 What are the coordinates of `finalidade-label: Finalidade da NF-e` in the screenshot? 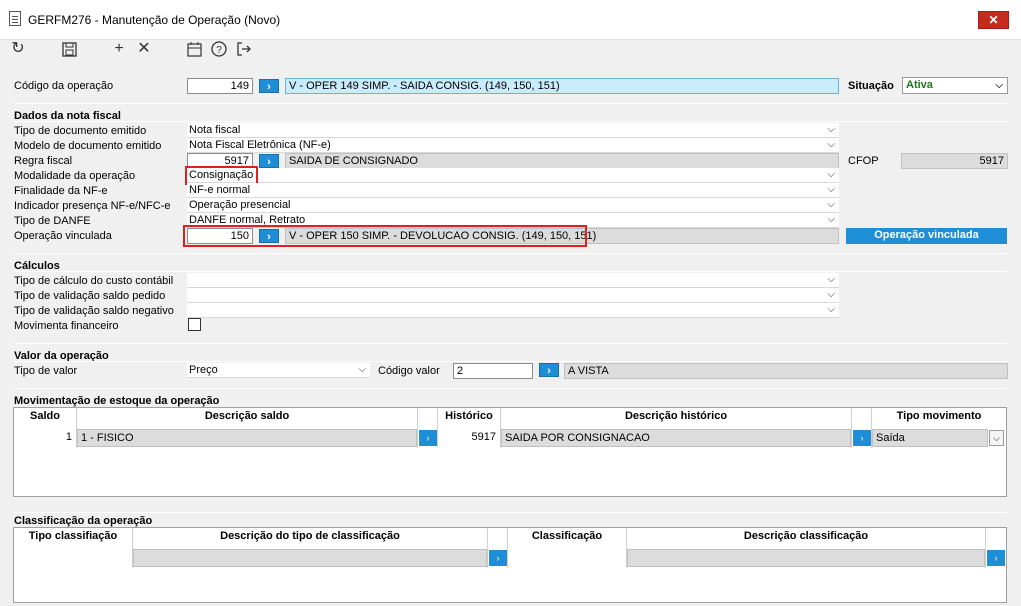 It's located at (61, 191).